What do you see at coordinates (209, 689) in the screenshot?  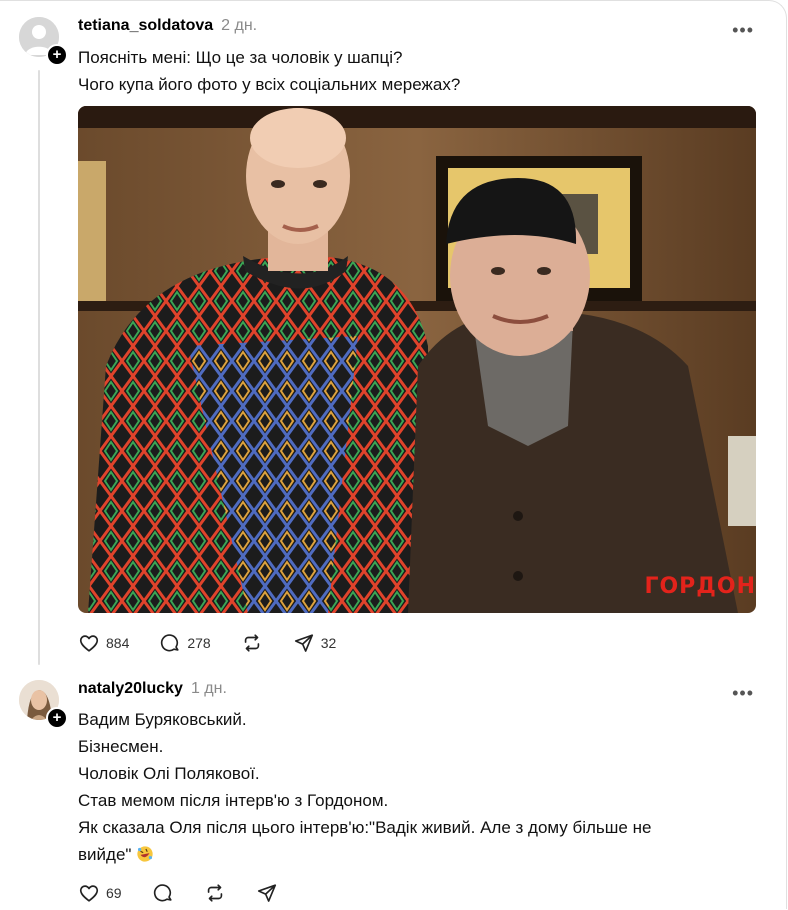 I see `timestamp: 1 дн.` at bounding box center [209, 689].